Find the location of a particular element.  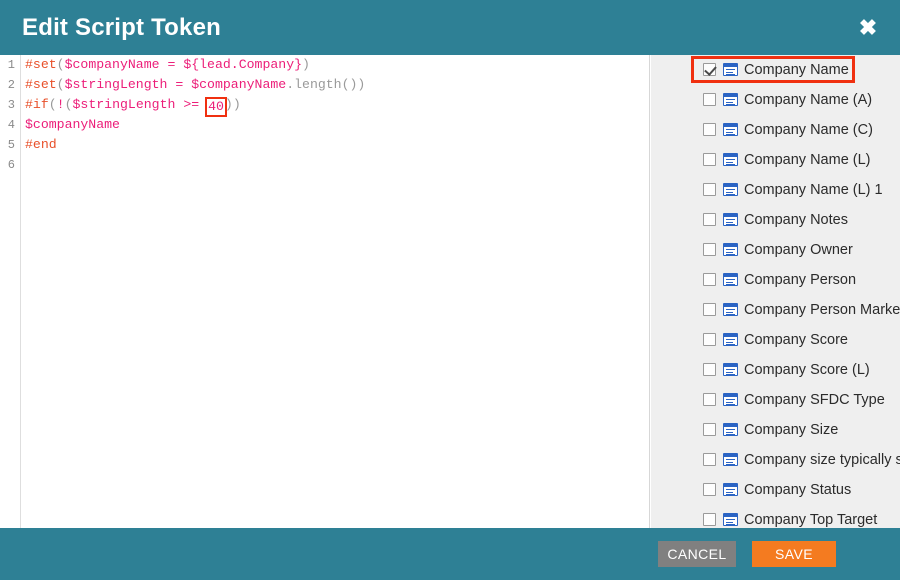

page-title: Edit Script Token is located at coordinates (121, 27).